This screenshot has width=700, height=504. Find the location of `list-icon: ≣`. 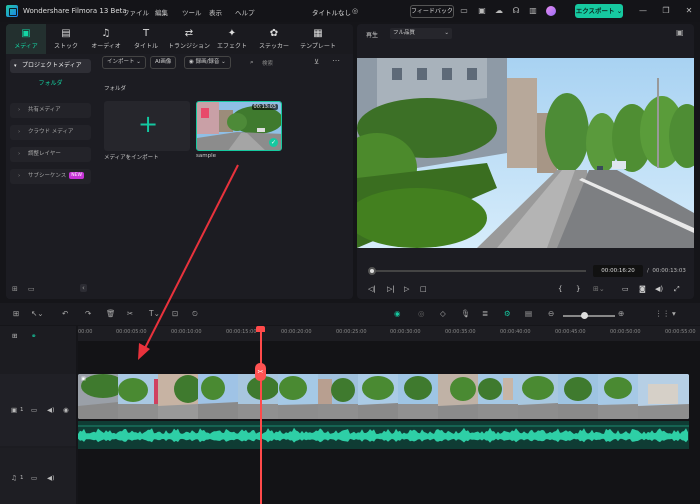

list-icon: ≣ is located at coordinates (485, 314).